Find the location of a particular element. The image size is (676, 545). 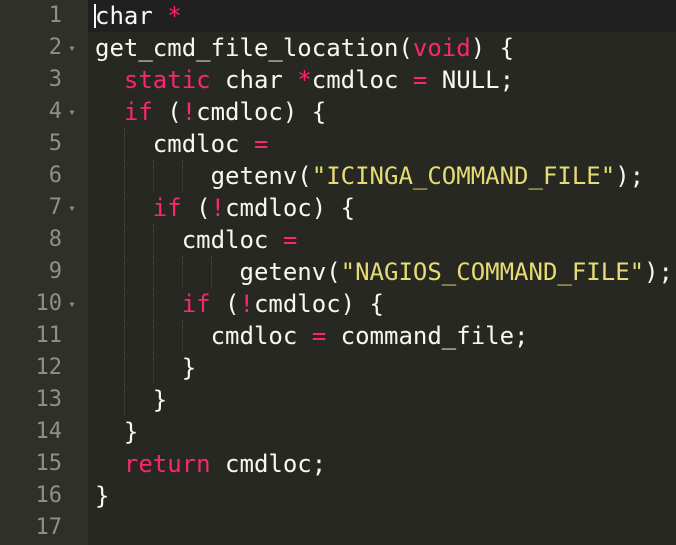

line-number: 16 is located at coordinates (49, 495).